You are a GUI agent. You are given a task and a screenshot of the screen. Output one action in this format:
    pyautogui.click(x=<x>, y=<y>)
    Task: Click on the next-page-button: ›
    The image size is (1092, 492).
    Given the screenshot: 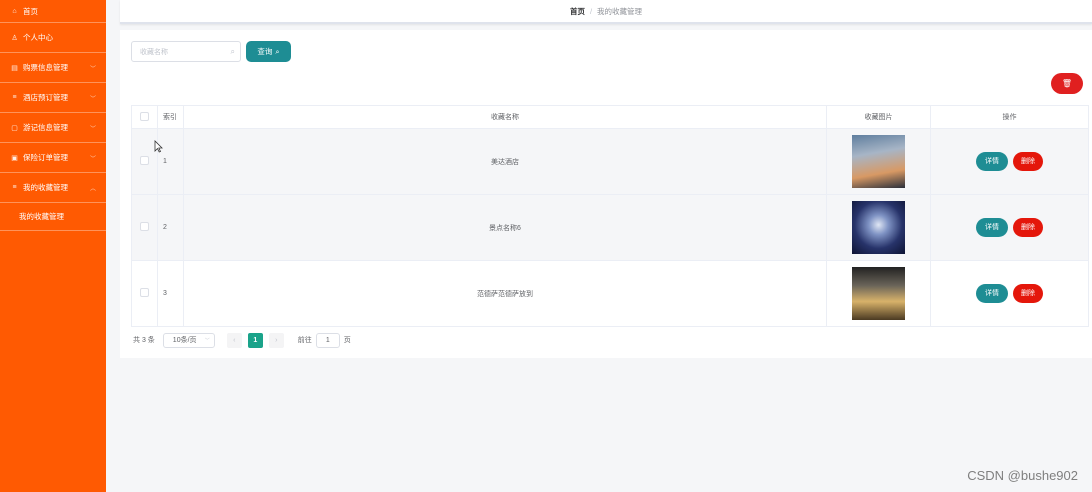 What is the action you would take?
    pyautogui.click(x=276, y=340)
    